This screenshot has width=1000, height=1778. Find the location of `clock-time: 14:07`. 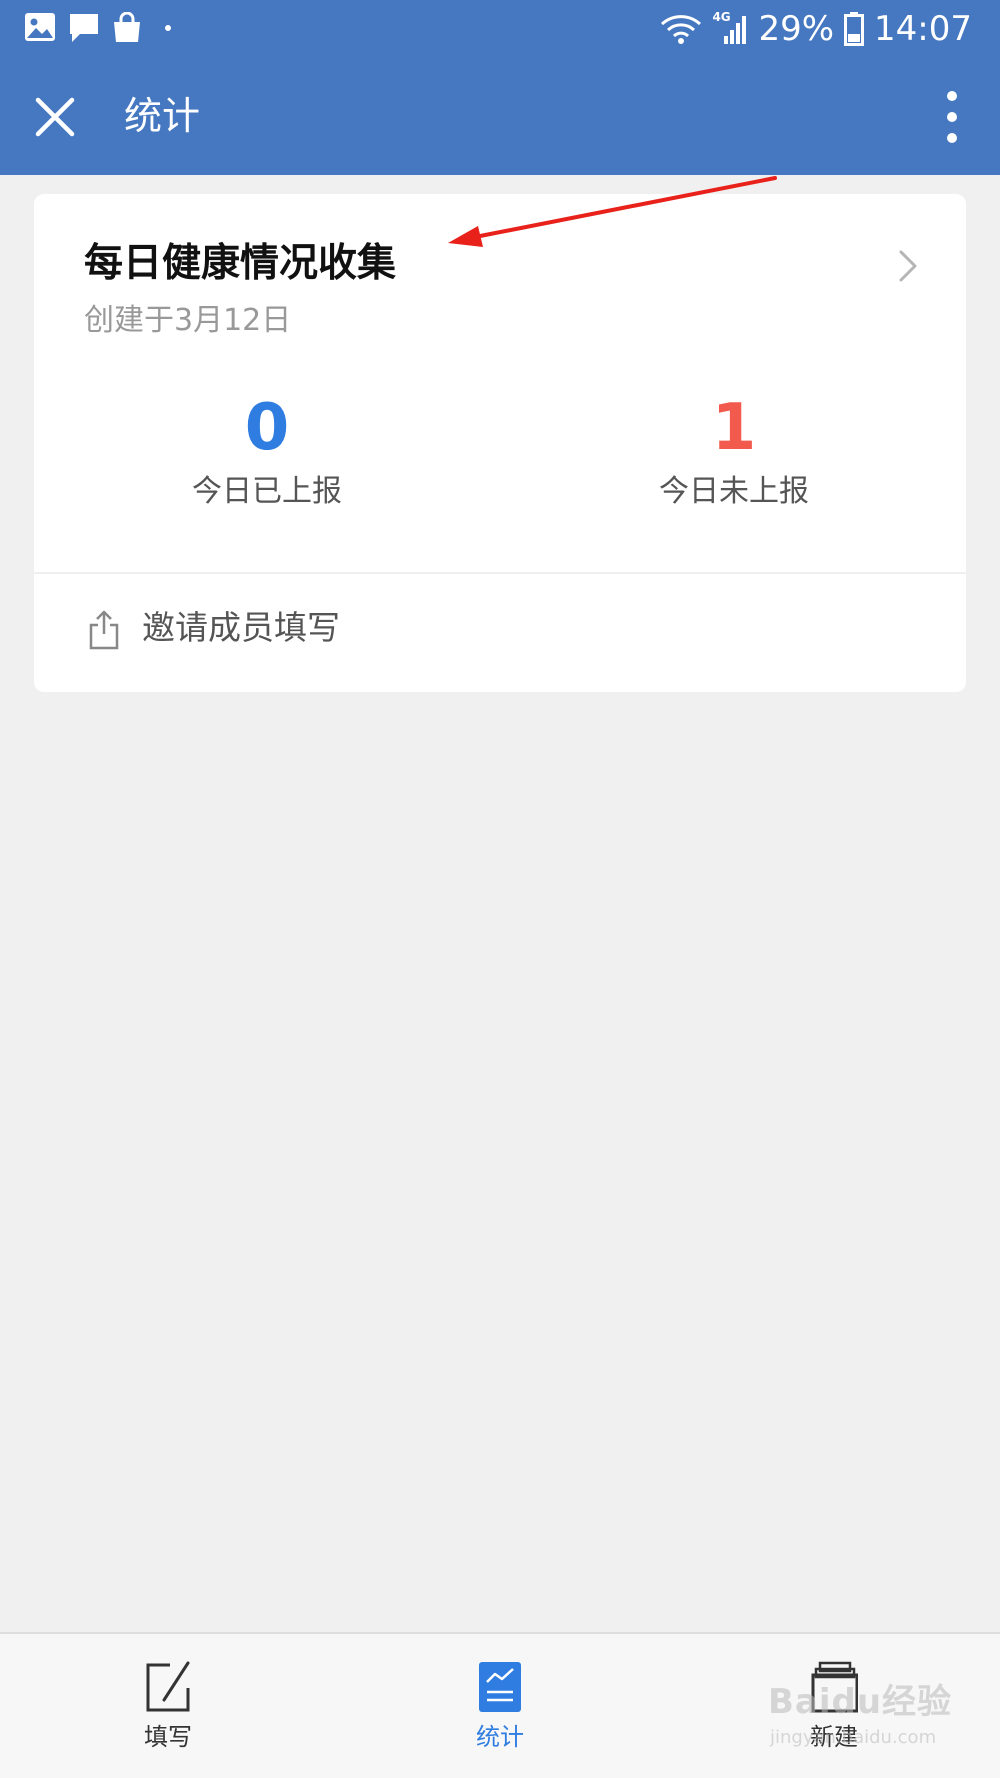

clock-time: 14:07 is located at coordinates (923, 29).